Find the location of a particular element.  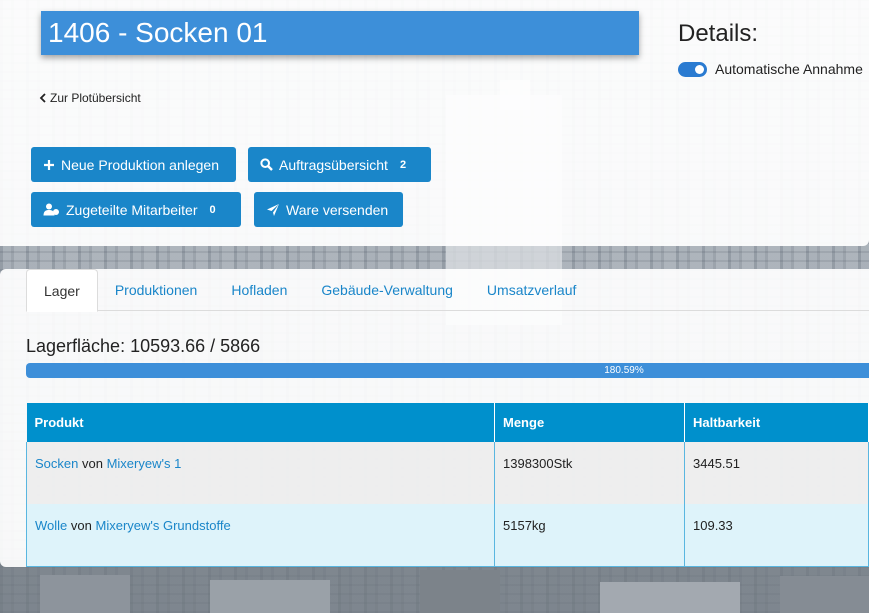

back-link-label: Zur Plotübersicht is located at coordinates (95, 98).